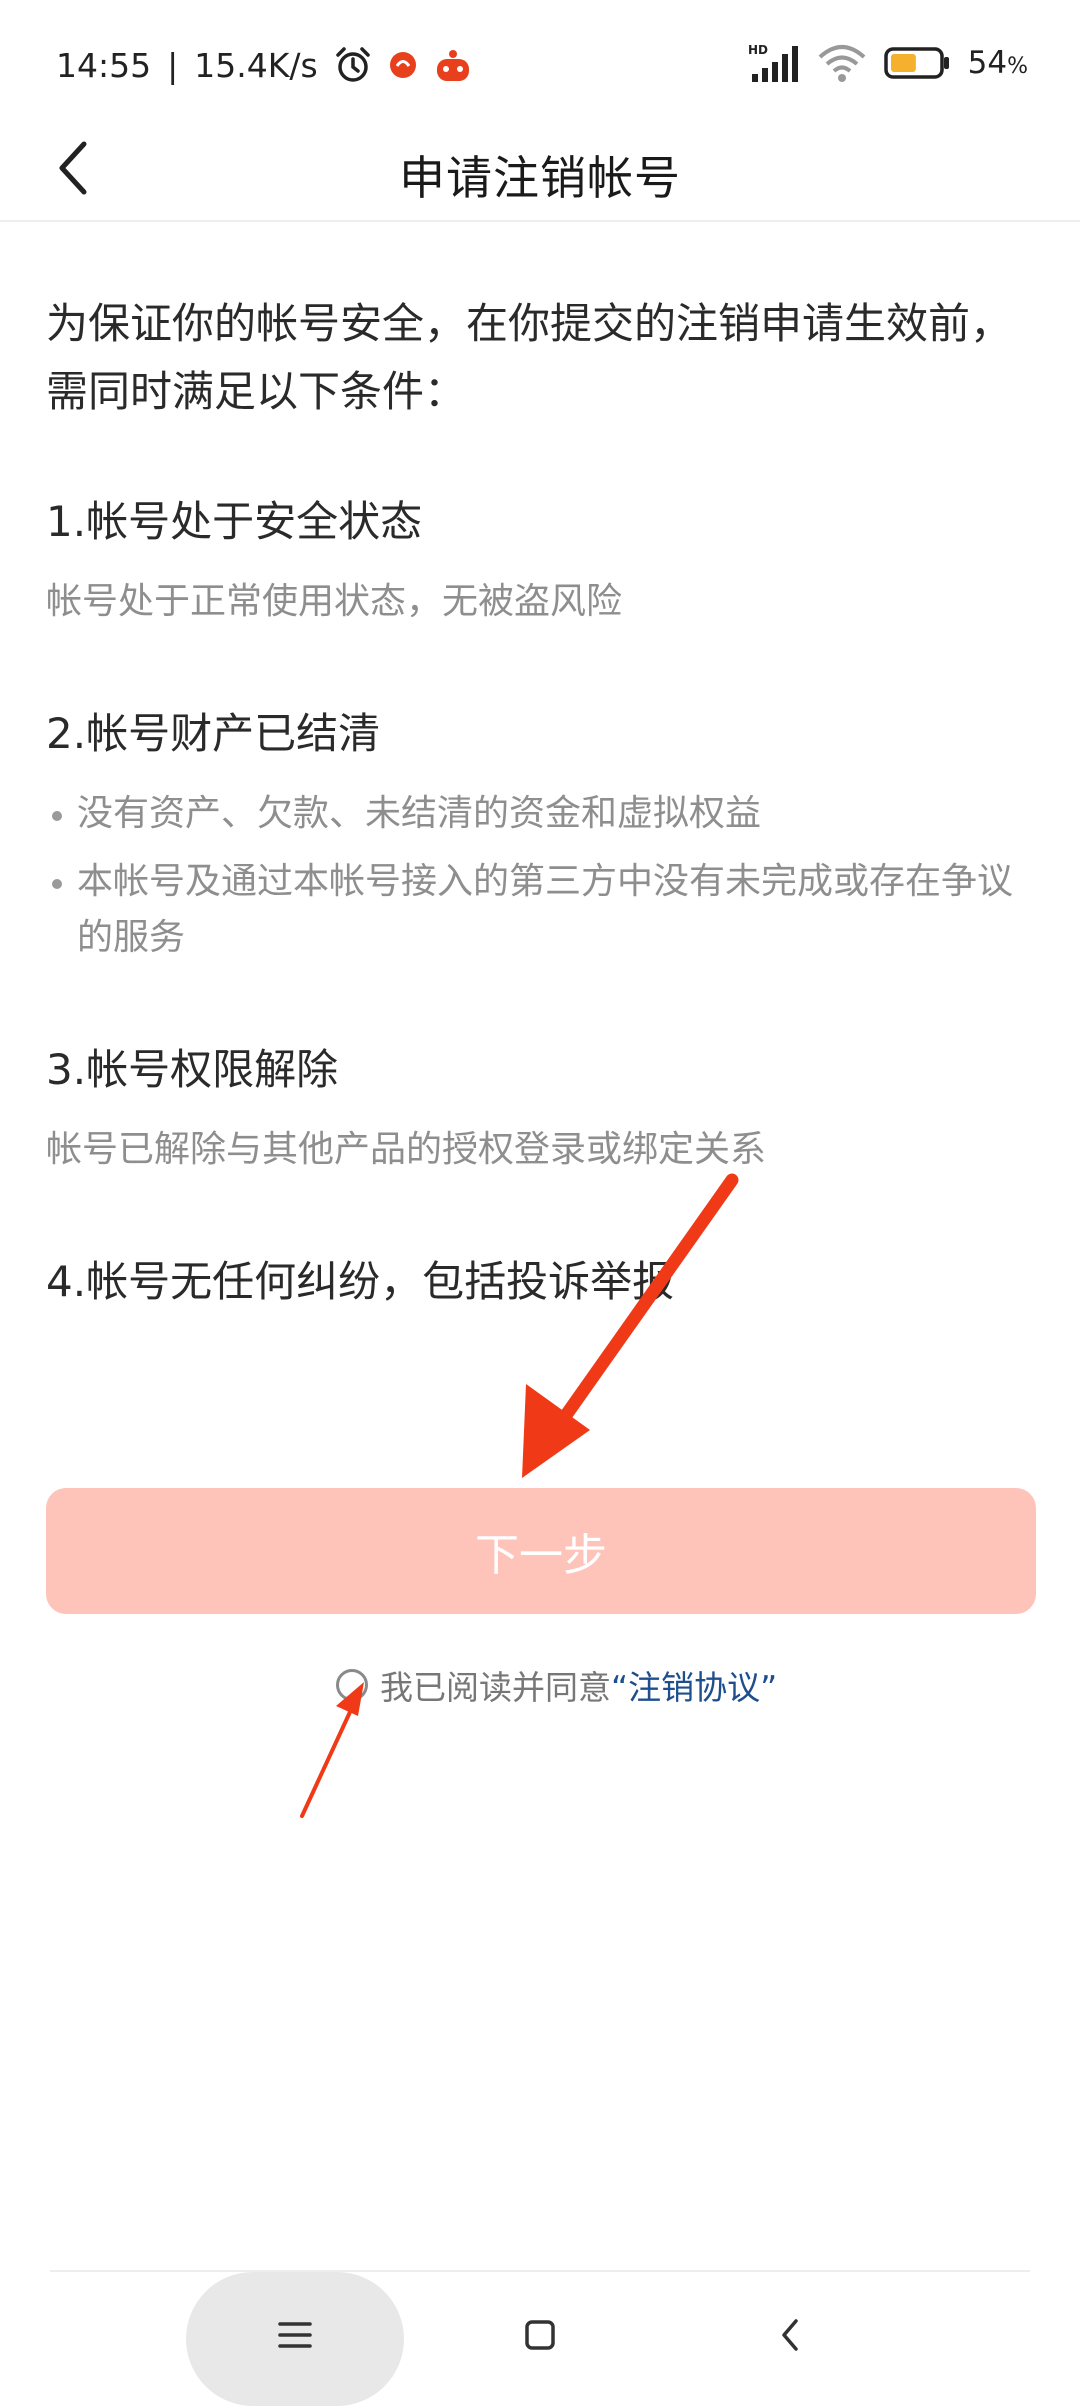 This screenshot has width=1080, height=2406. What do you see at coordinates (774, 63) in the screenshot?
I see `signal-icon: HD` at bounding box center [774, 63].